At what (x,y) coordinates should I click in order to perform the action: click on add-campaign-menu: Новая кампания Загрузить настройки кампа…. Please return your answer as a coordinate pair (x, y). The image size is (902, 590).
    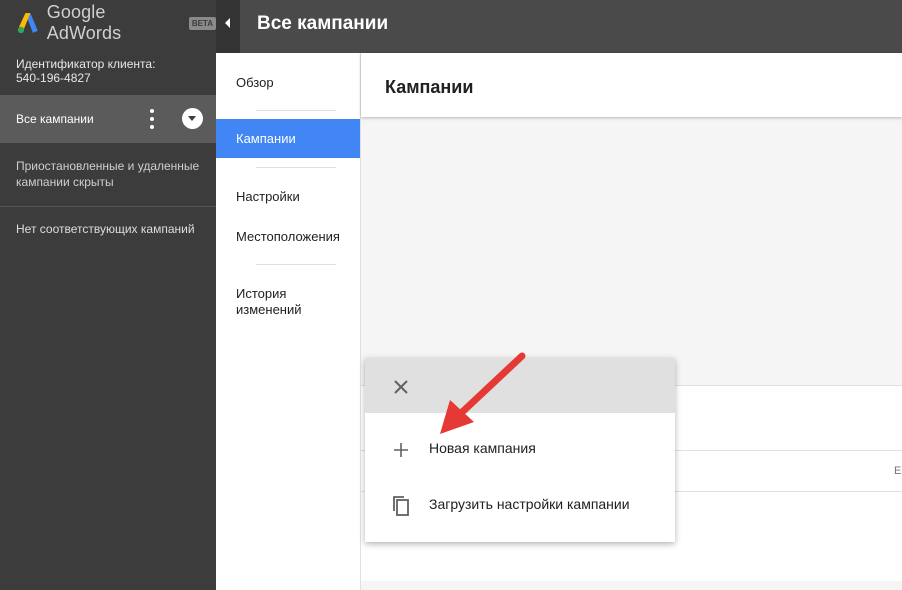
    Looking at the image, I should click on (520, 450).